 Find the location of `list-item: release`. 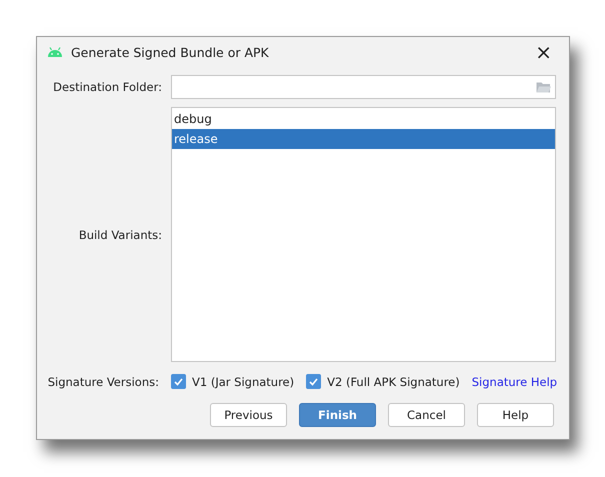

list-item: release is located at coordinates (363, 139).